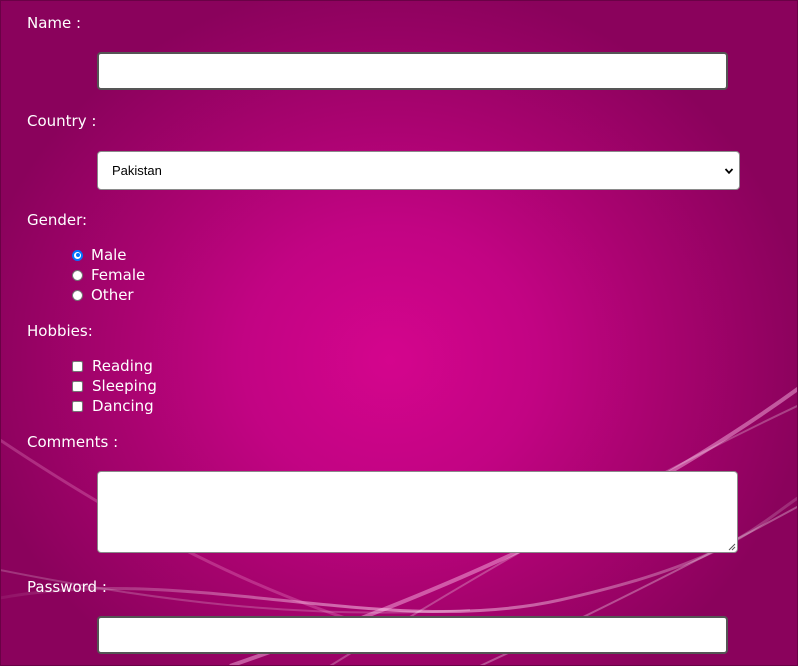 This screenshot has width=798, height=666. I want to click on password-input, so click(412, 635).